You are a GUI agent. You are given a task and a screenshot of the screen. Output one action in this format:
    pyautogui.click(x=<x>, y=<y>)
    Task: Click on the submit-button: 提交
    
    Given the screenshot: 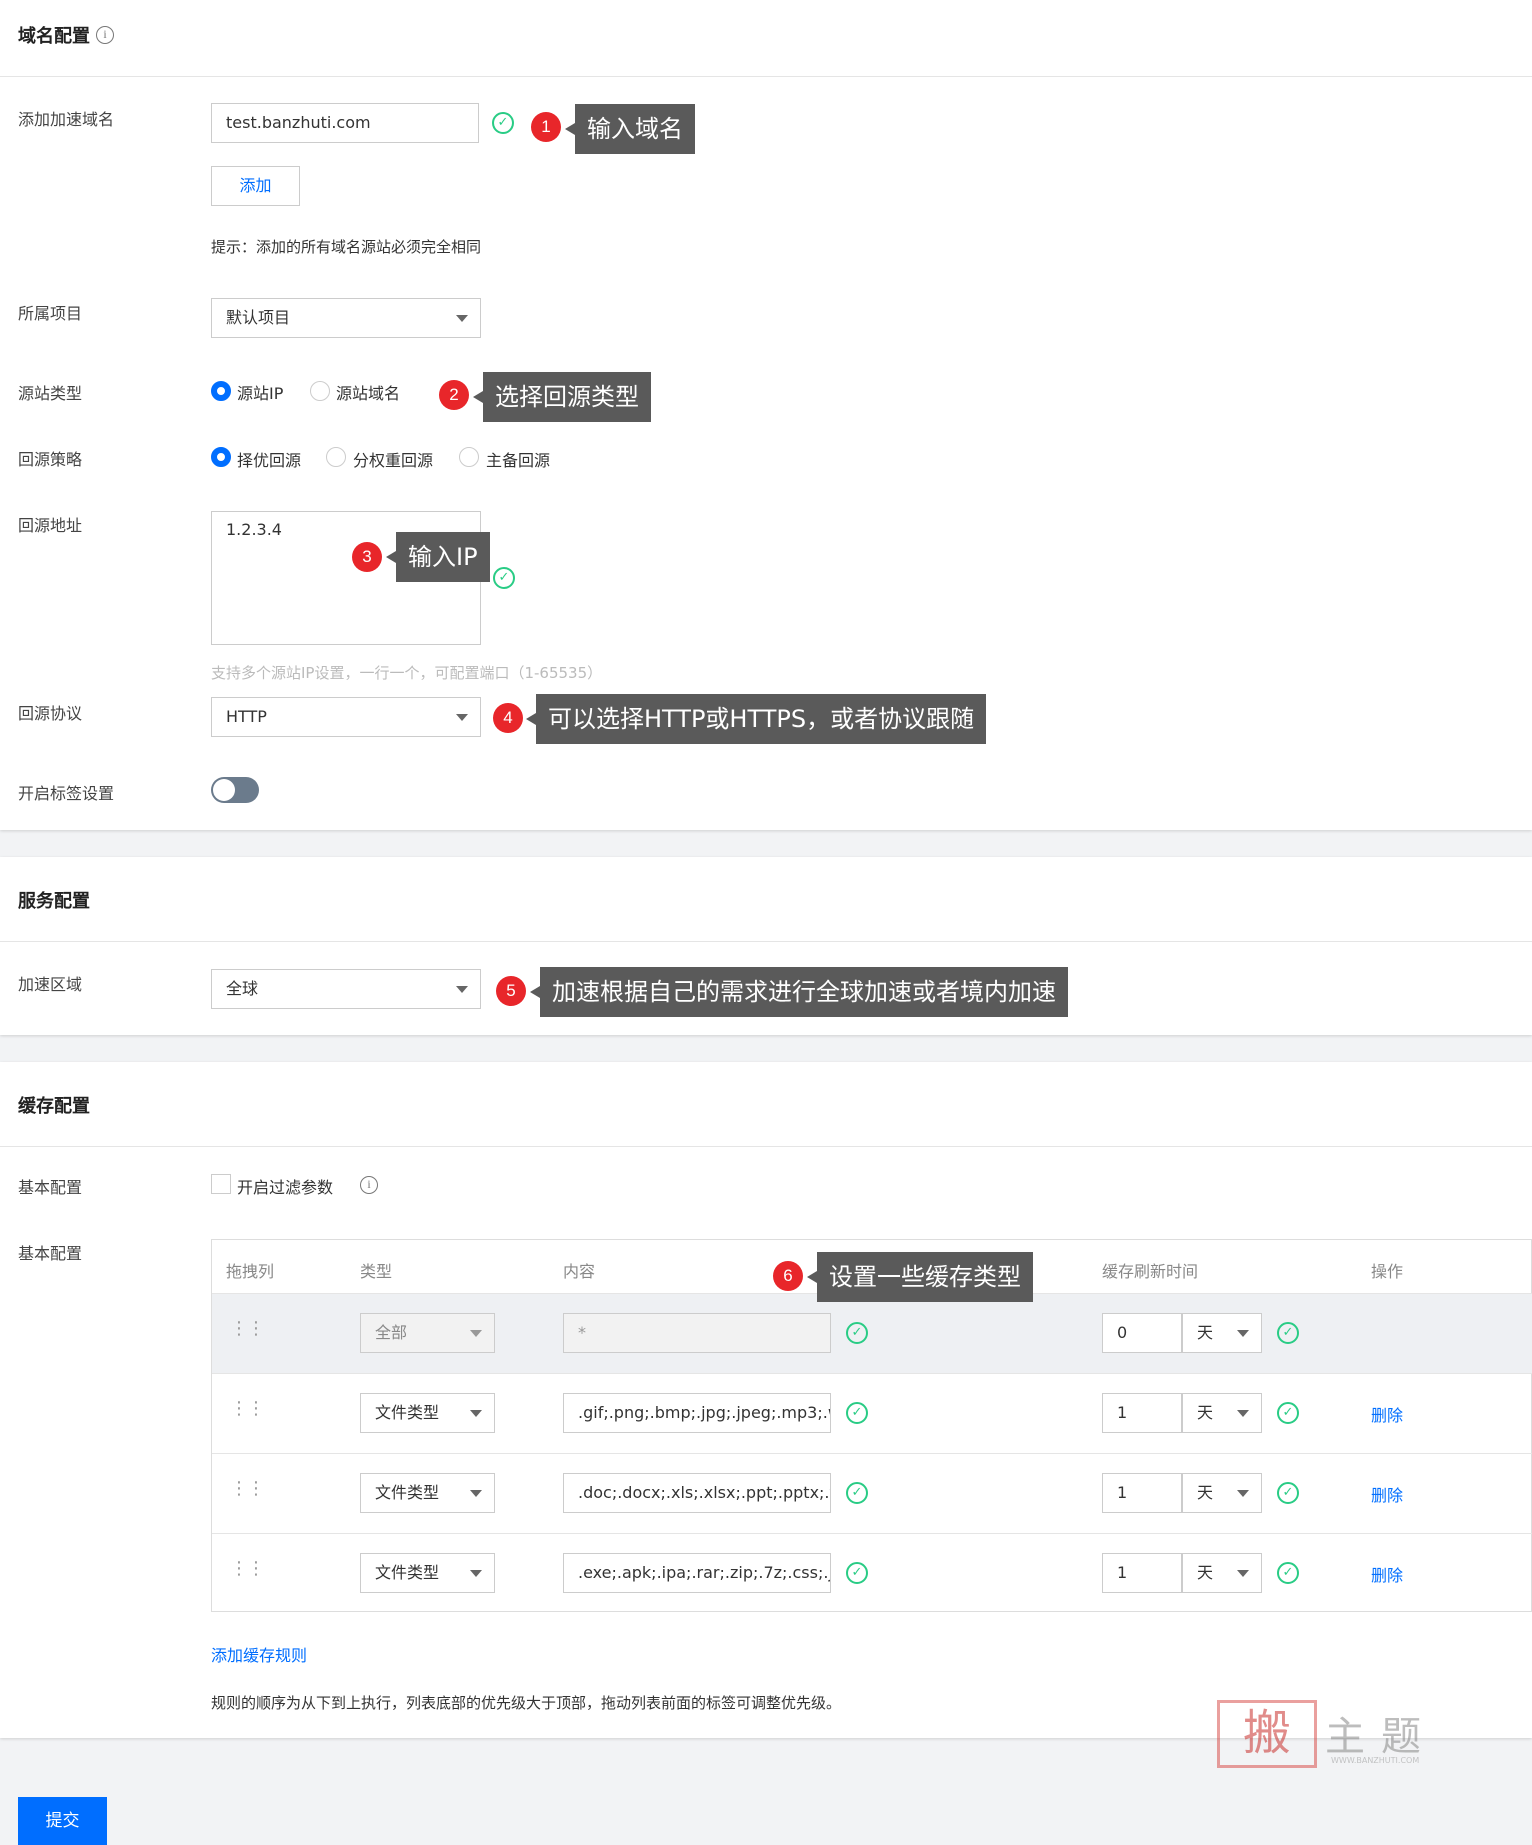 What is the action you would take?
    pyautogui.click(x=62, y=1821)
    